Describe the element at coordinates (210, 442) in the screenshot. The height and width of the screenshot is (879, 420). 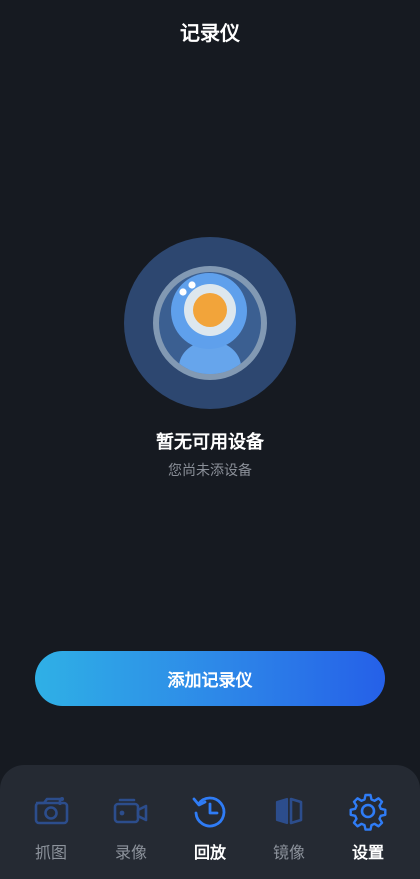
I see `empty-state-title: 暂无可用设备` at that location.